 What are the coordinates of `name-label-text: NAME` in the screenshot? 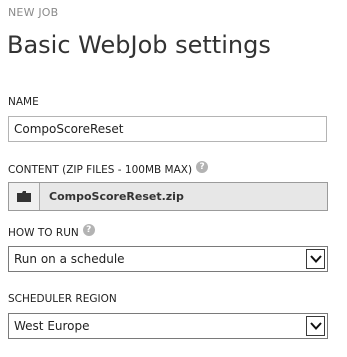 It's located at (23, 102).